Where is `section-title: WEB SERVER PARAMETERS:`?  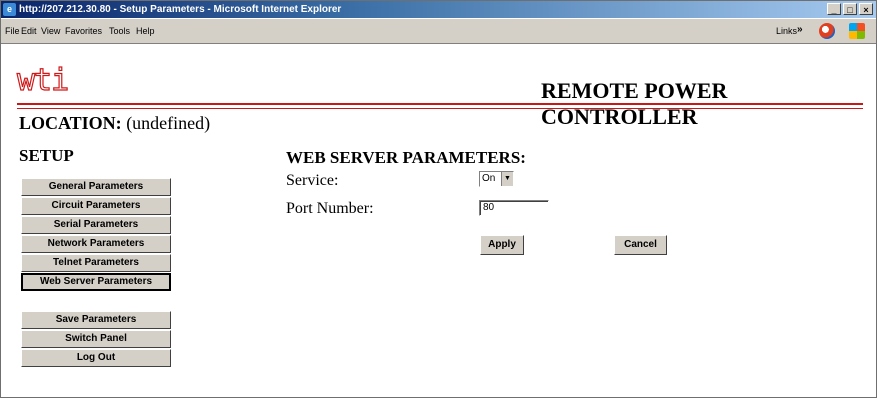
section-title: WEB SERVER PARAMETERS: is located at coordinates (406, 157).